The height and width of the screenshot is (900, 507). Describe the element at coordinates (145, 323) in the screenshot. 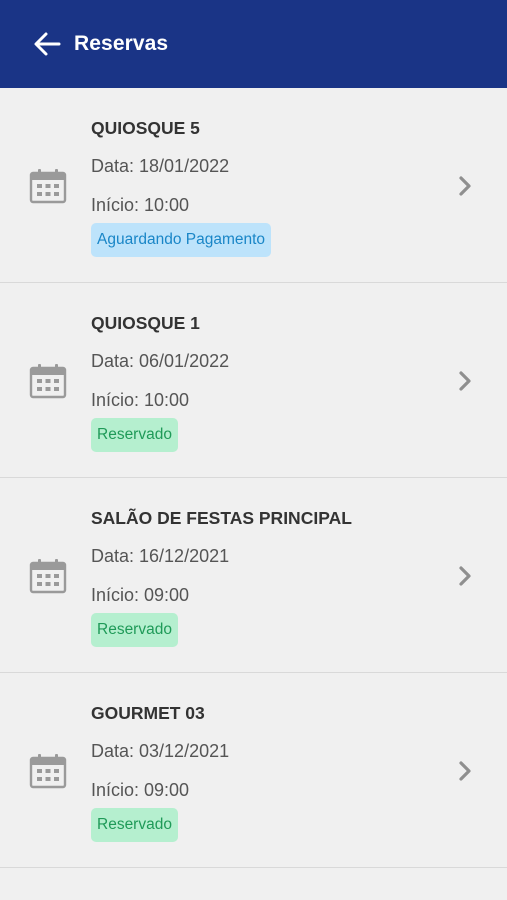

I see `reservation-title: QUIOSQUE 1` at that location.